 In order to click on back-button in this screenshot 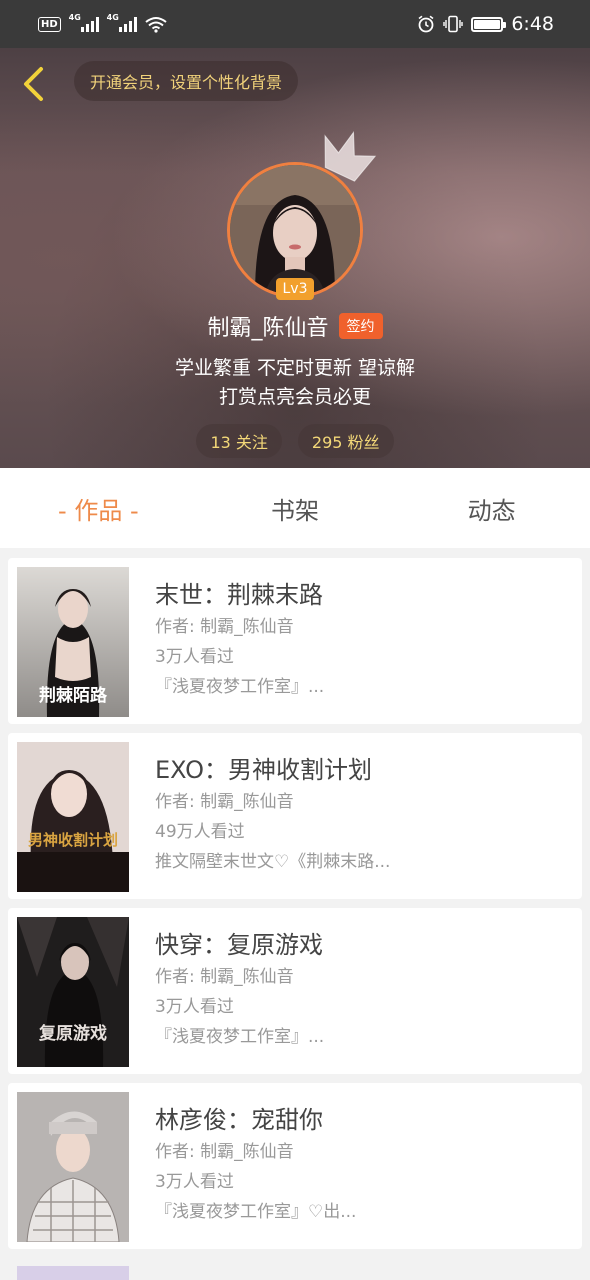, I will do `click(33, 84)`.